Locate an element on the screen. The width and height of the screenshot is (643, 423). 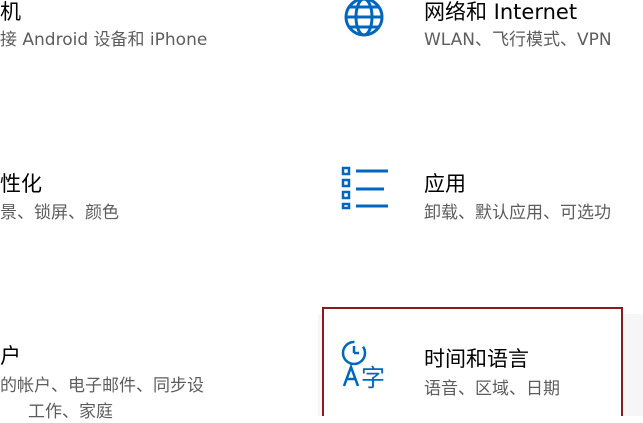
tile-title: 户 is located at coordinates (10, 356).